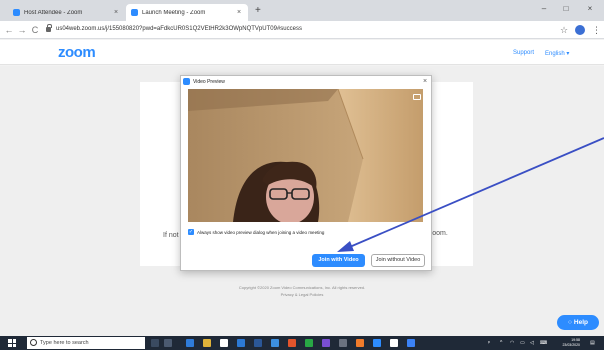 The height and width of the screenshot is (350, 604). I want to click on cortana-circle-icon, so click(33, 342).